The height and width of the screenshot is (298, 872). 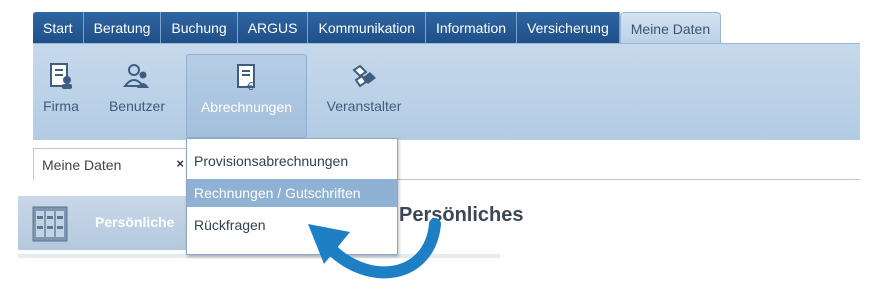 What do you see at coordinates (61, 106) in the screenshot?
I see `toolbar-firma-label: Firma` at bounding box center [61, 106].